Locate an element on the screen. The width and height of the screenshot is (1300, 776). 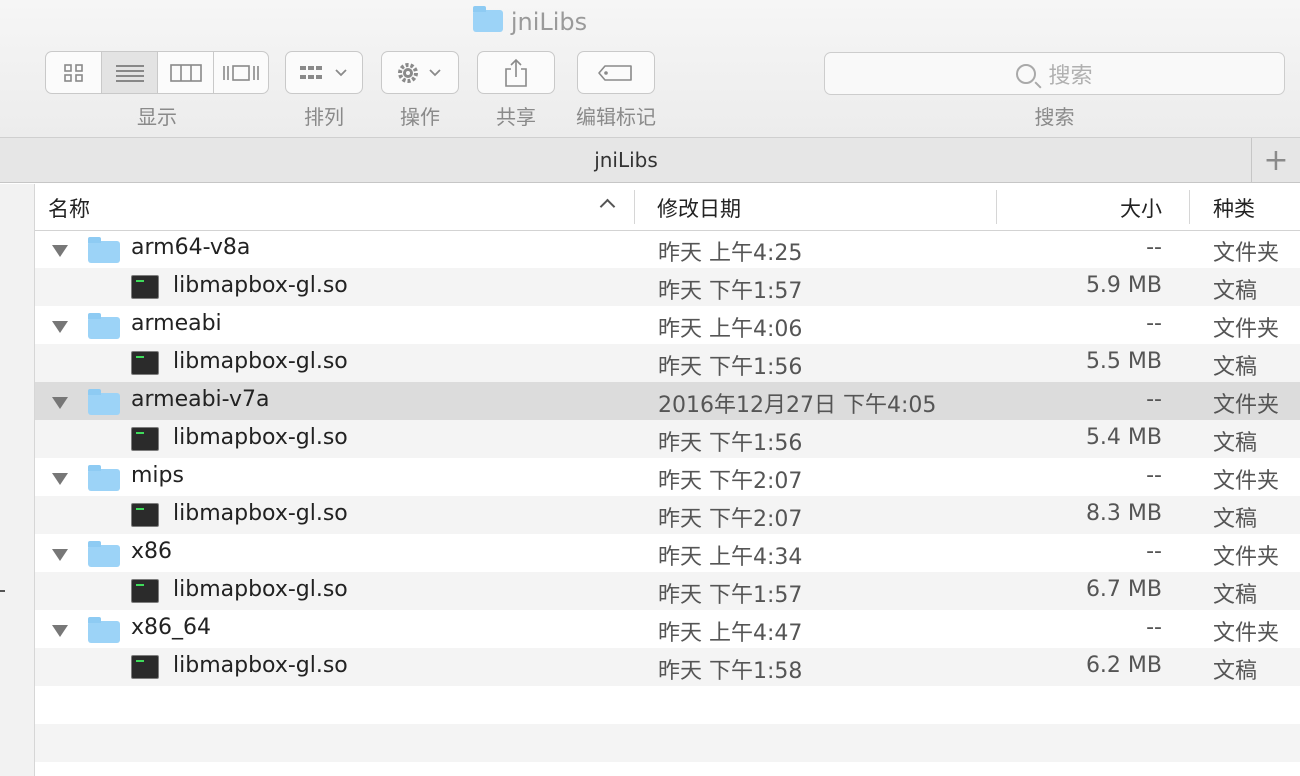
arrange-button is located at coordinates (324, 72).